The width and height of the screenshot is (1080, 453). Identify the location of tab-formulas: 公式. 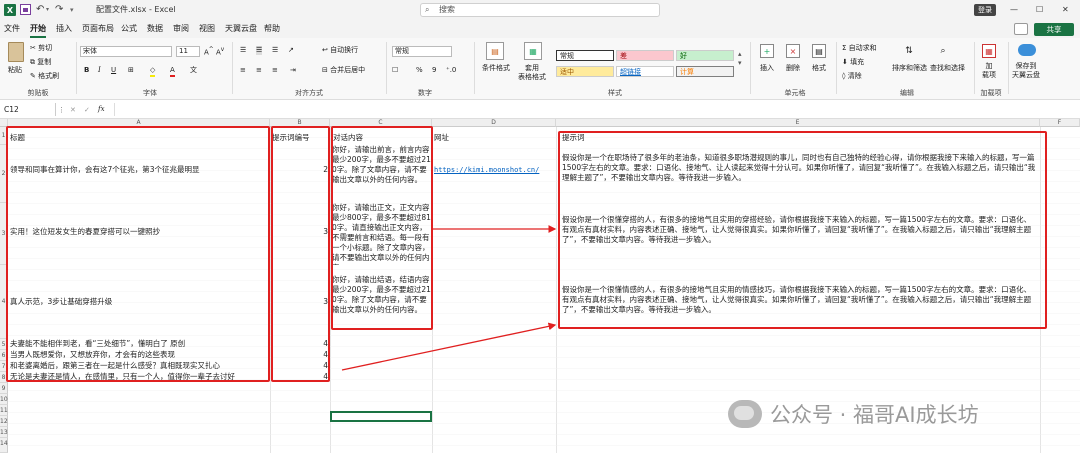
(129, 29).